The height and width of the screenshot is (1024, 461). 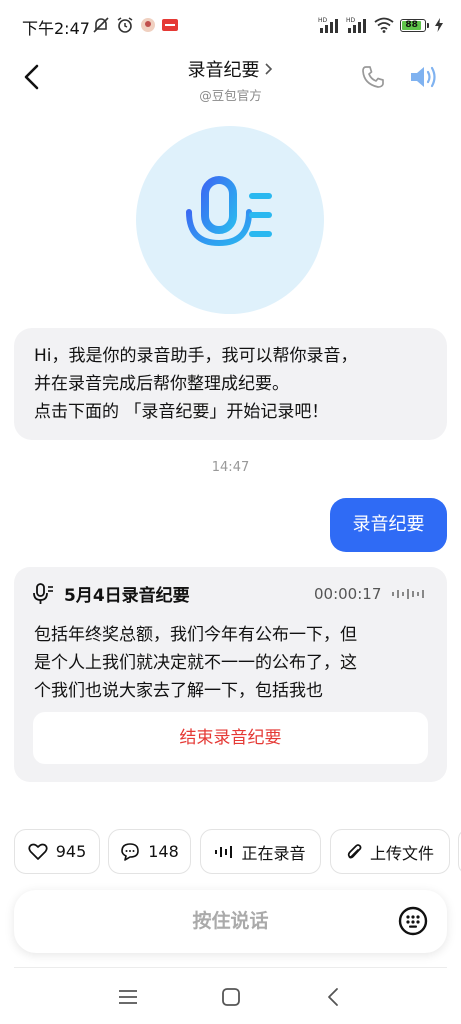 I want to click on greeting-line: Hi，我是你的录音助手，我可以帮你录音，, so click(x=196, y=356).